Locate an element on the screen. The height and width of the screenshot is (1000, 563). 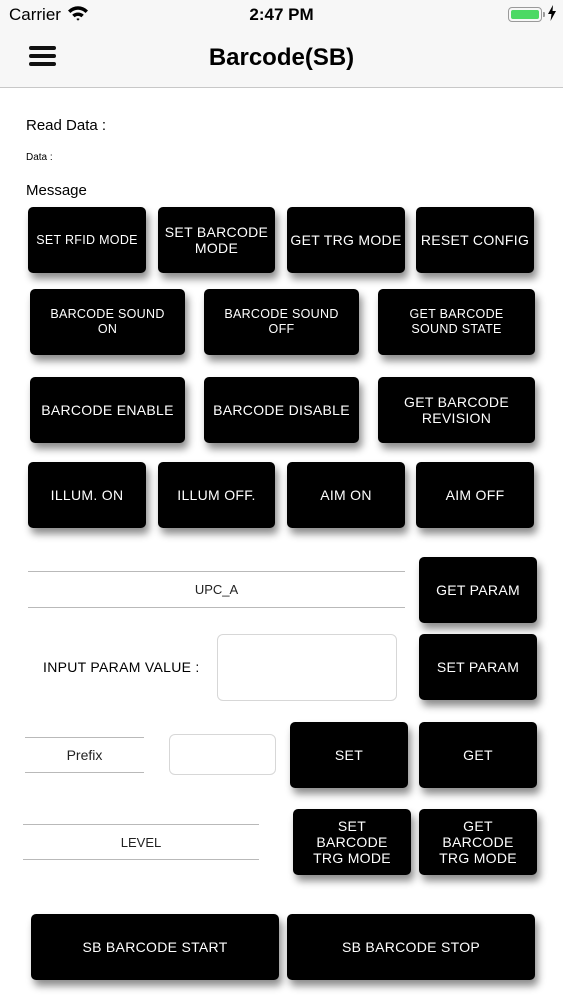
input-param-field is located at coordinates (307, 667).